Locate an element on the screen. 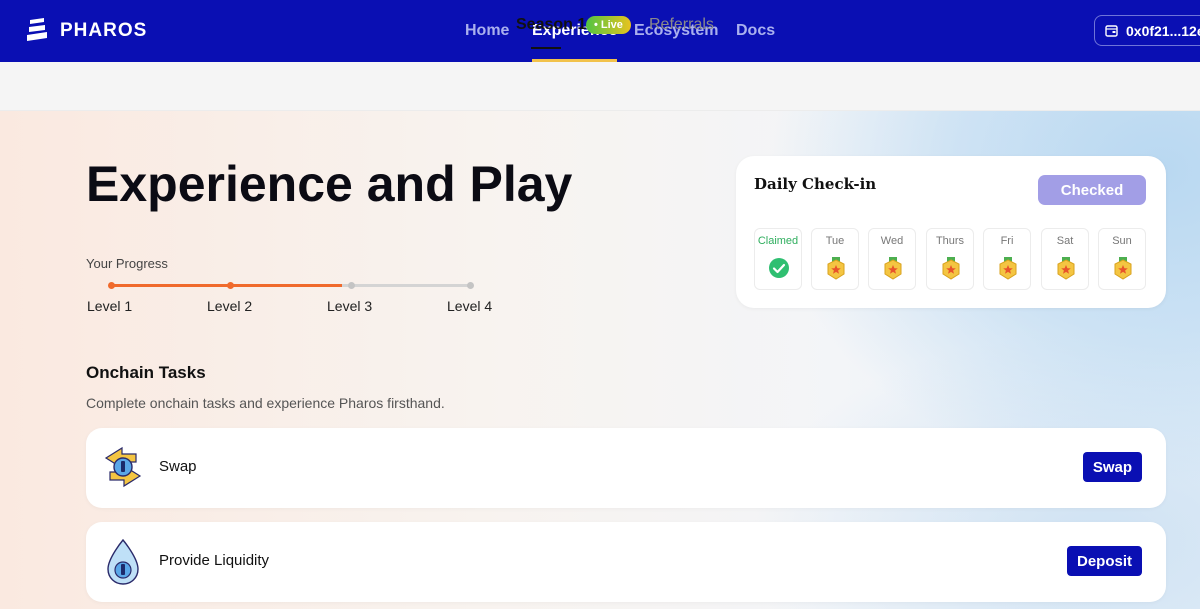 This screenshot has height=609, width=1200. progress-fill is located at coordinates (226, 285).